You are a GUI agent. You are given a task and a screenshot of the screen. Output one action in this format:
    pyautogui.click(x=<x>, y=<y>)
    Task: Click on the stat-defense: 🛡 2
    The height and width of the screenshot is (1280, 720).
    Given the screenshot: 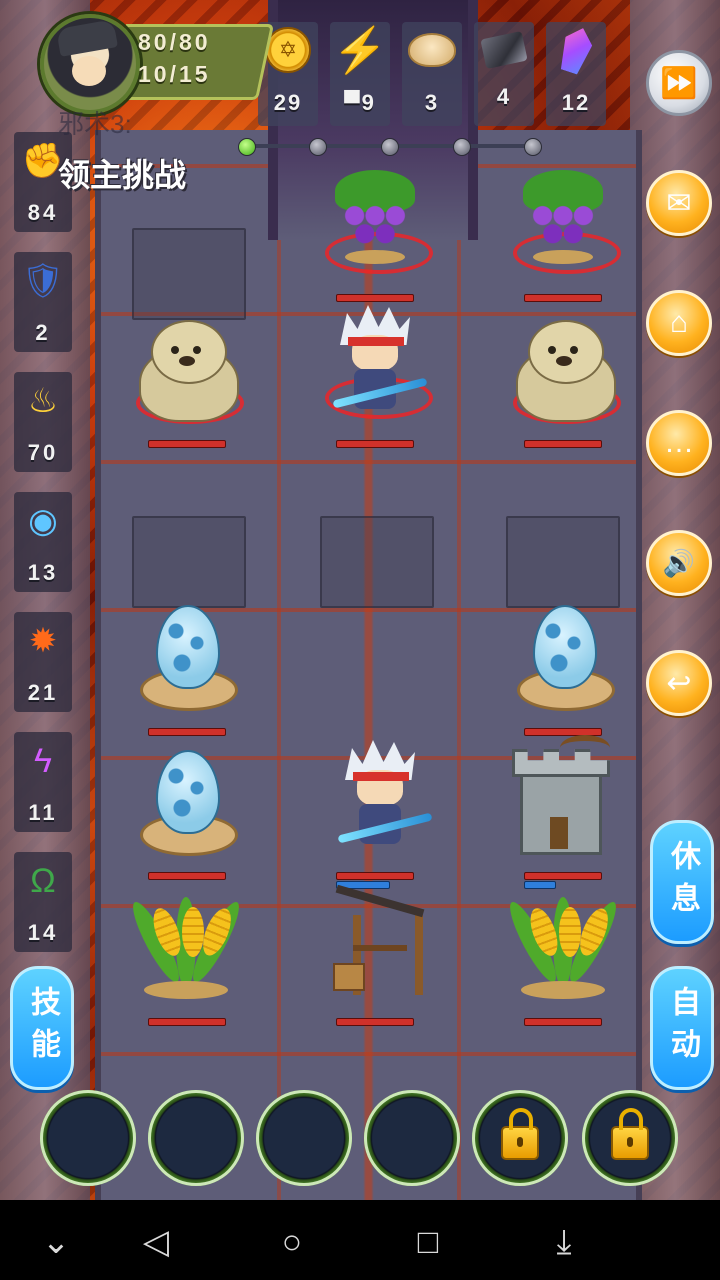 What is the action you would take?
    pyautogui.click(x=43, y=302)
    